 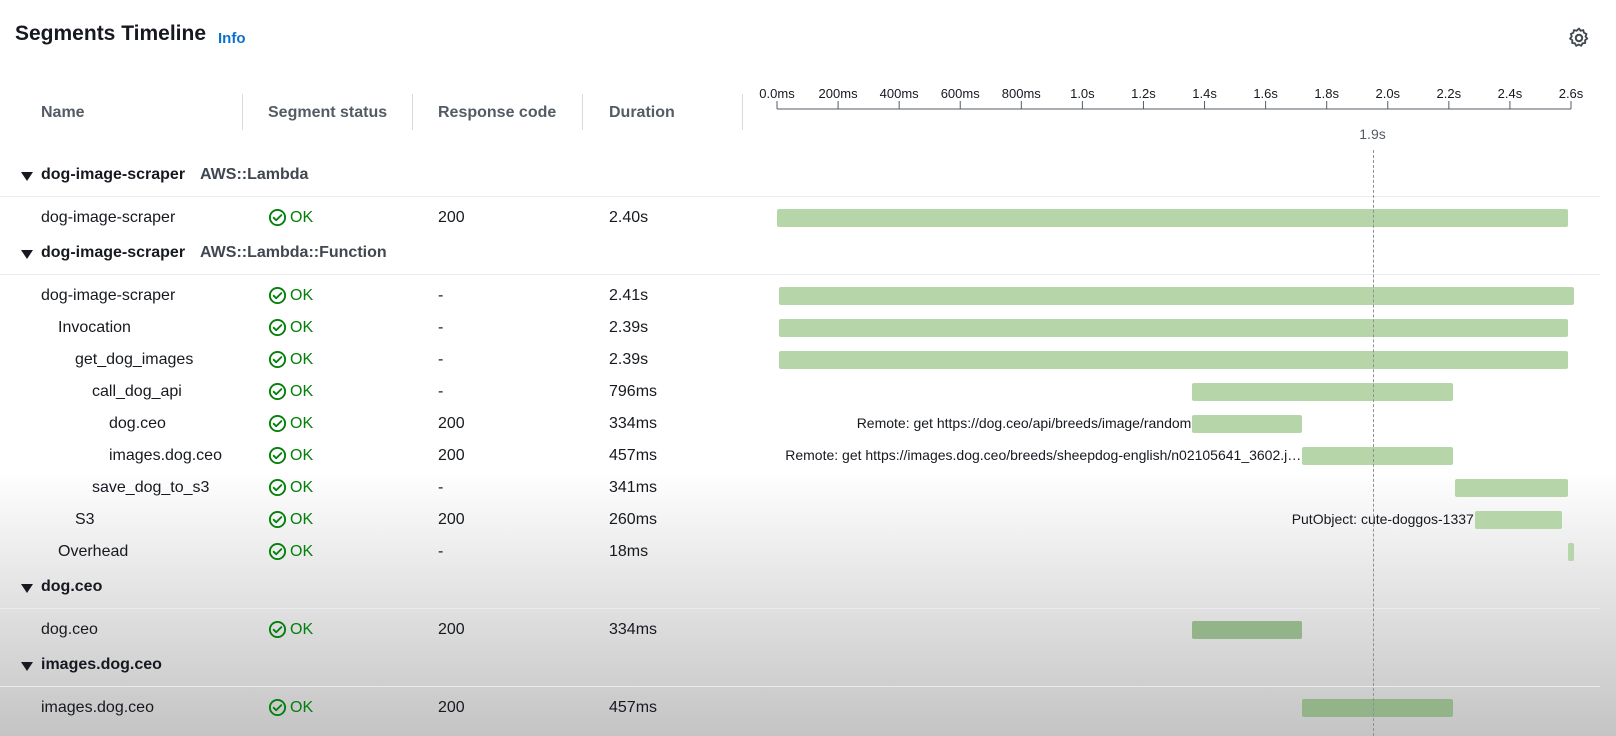 What do you see at coordinates (1204, 93) in the screenshot?
I see `timeline-tick-label: 1.4s` at bounding box center [1204, 93].